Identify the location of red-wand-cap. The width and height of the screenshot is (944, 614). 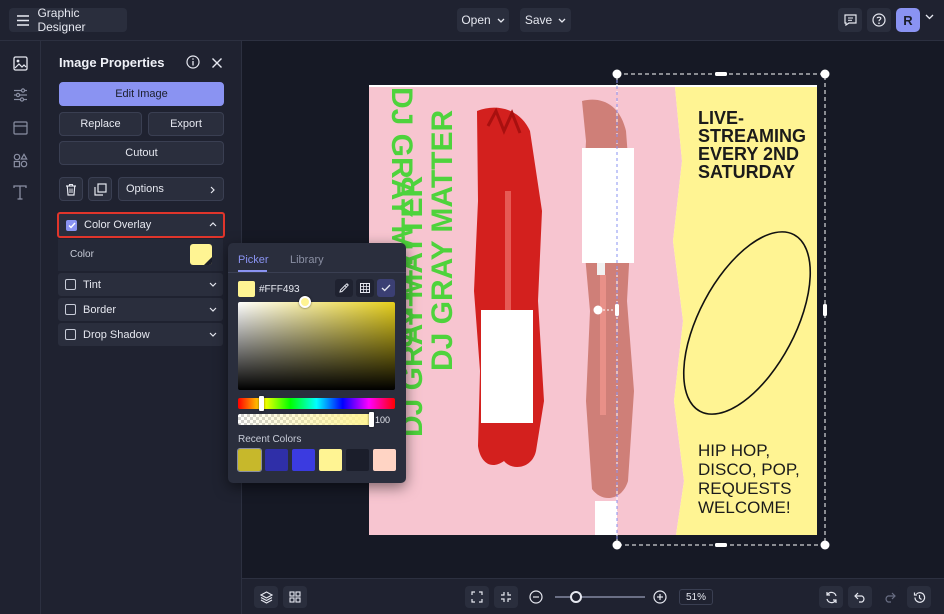
(507, 366).